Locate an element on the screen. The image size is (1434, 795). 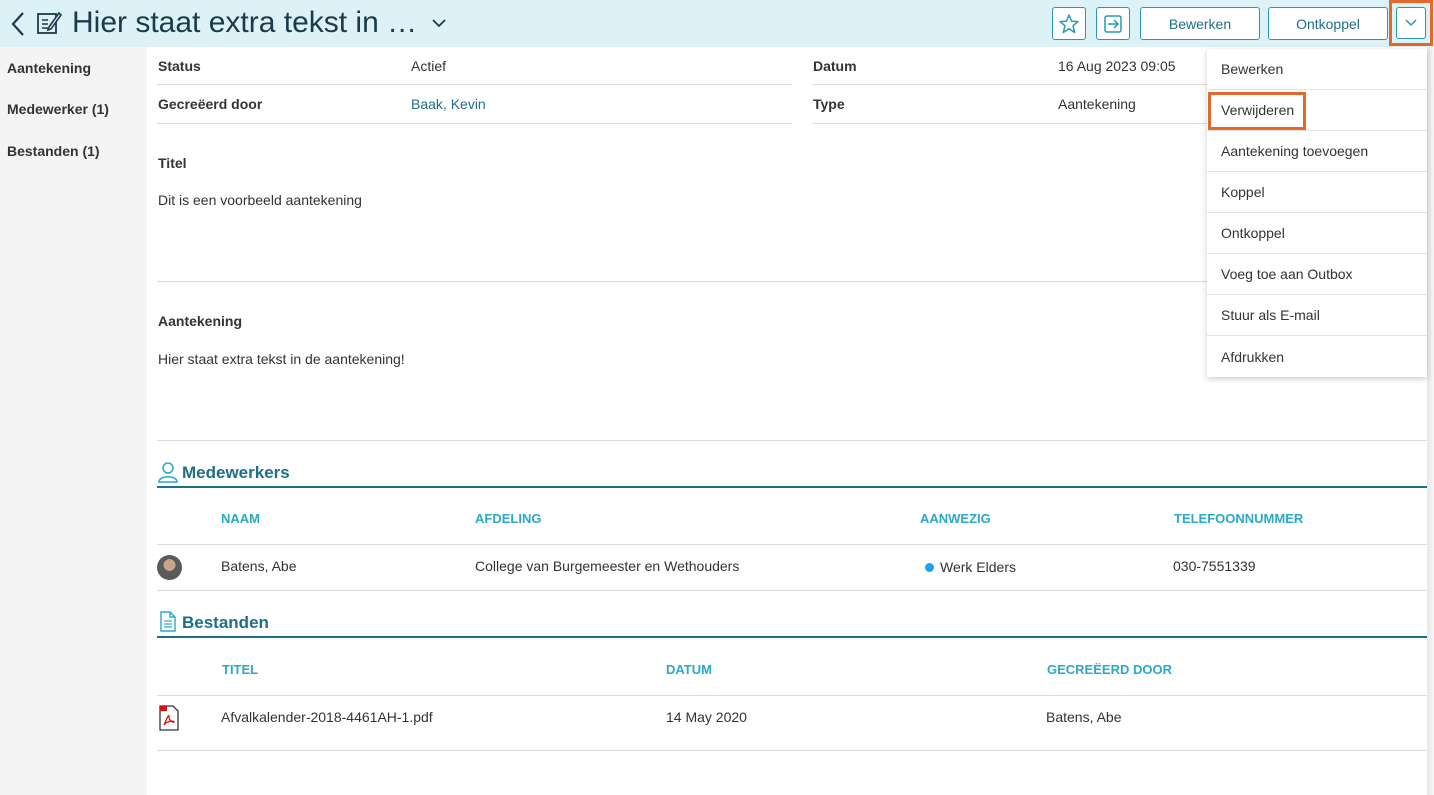
file-title: Afvalkalender-2018-4461AH-1.pdf is located at coordinates (327, 717).